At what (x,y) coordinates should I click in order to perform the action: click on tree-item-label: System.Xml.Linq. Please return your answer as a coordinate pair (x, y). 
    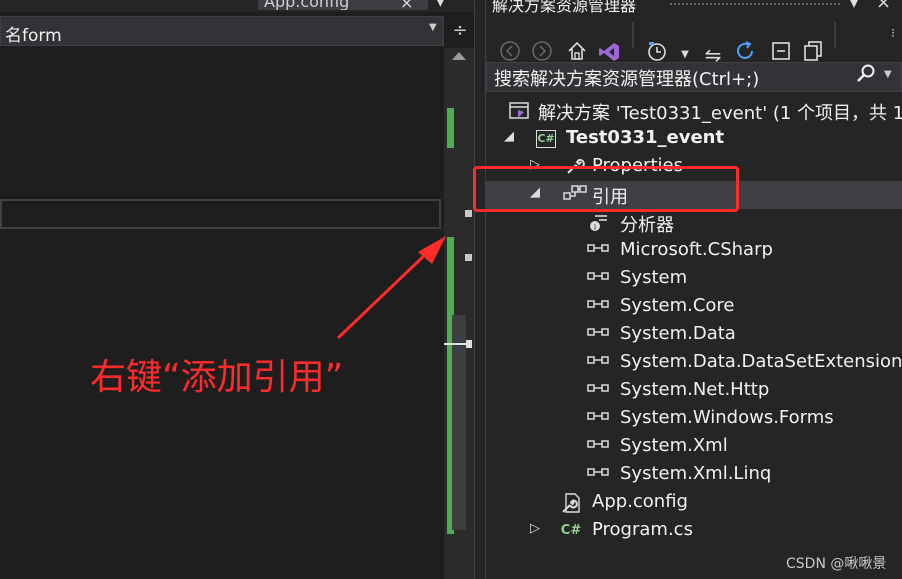
    Looking at the image, I should click on (696, 473).